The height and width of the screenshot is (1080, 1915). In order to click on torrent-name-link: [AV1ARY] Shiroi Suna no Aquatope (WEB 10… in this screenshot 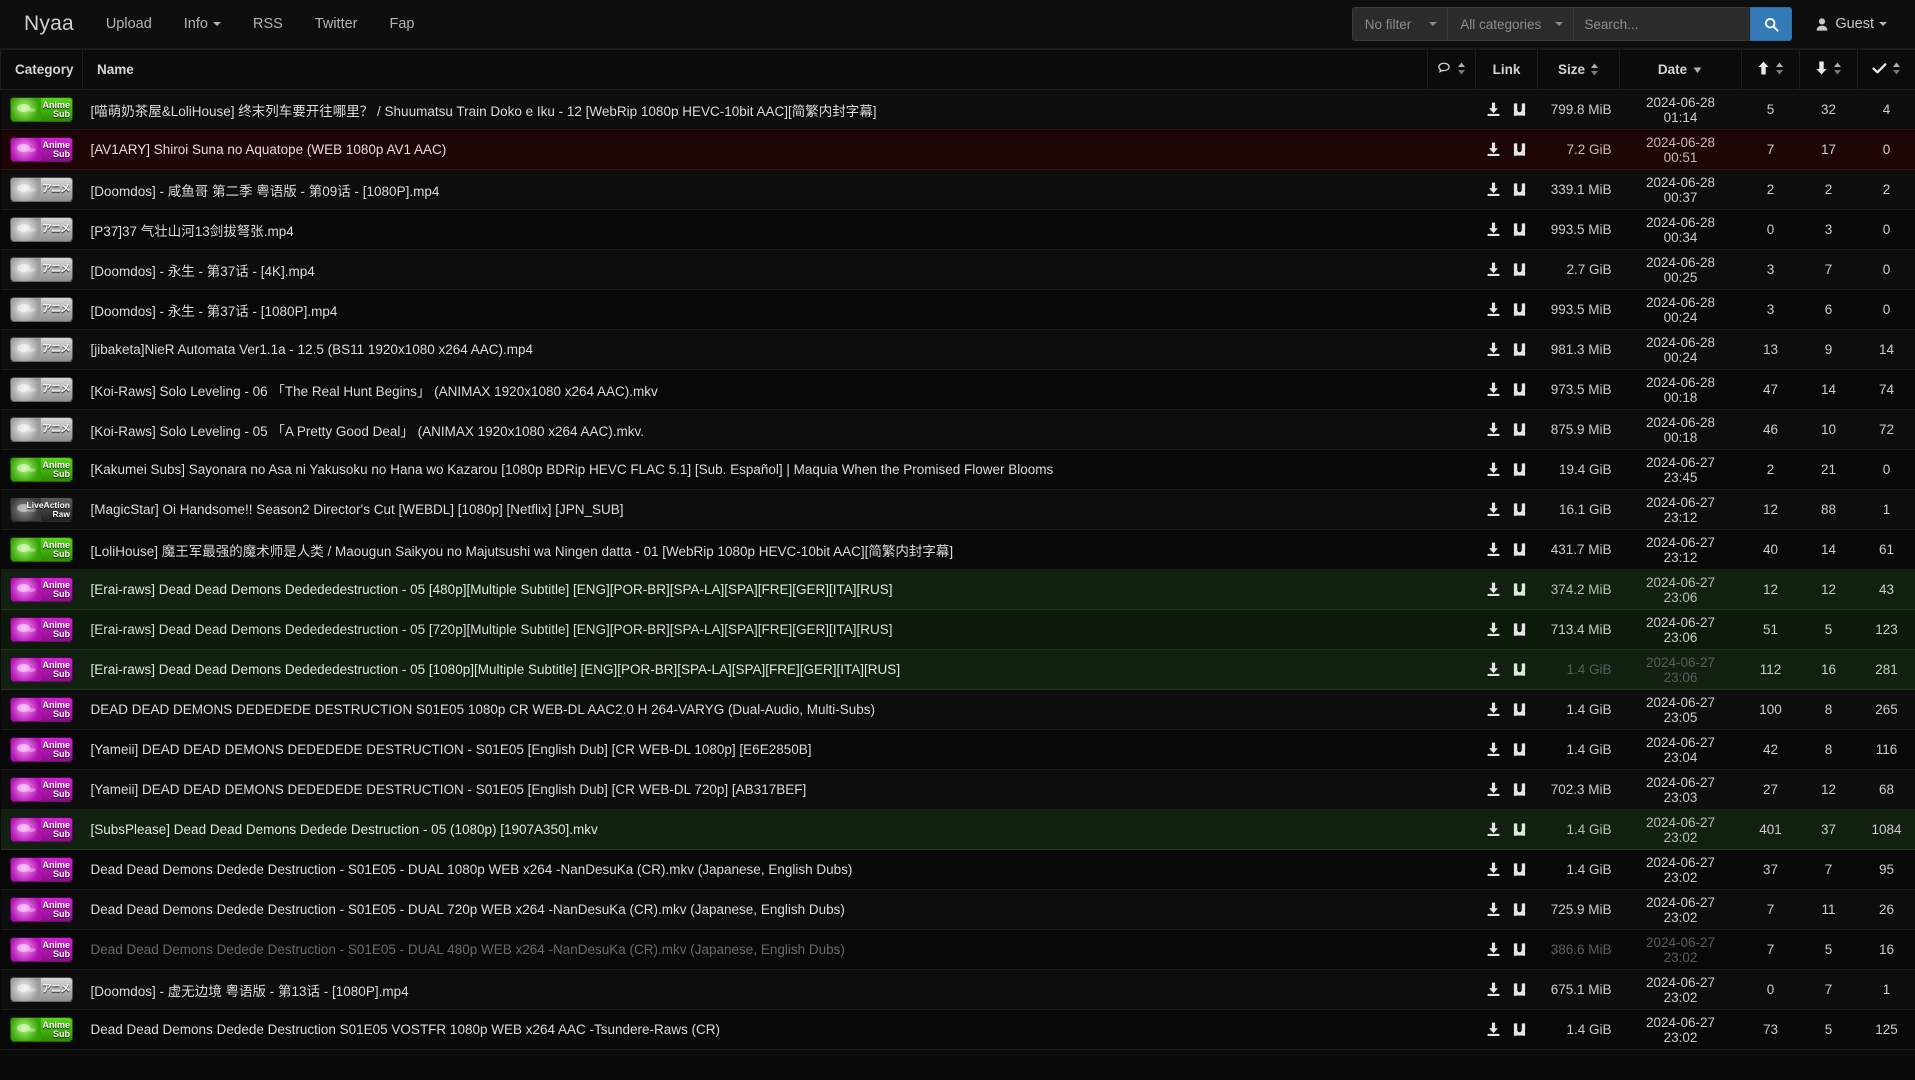, I will do `click(269, 149)`.